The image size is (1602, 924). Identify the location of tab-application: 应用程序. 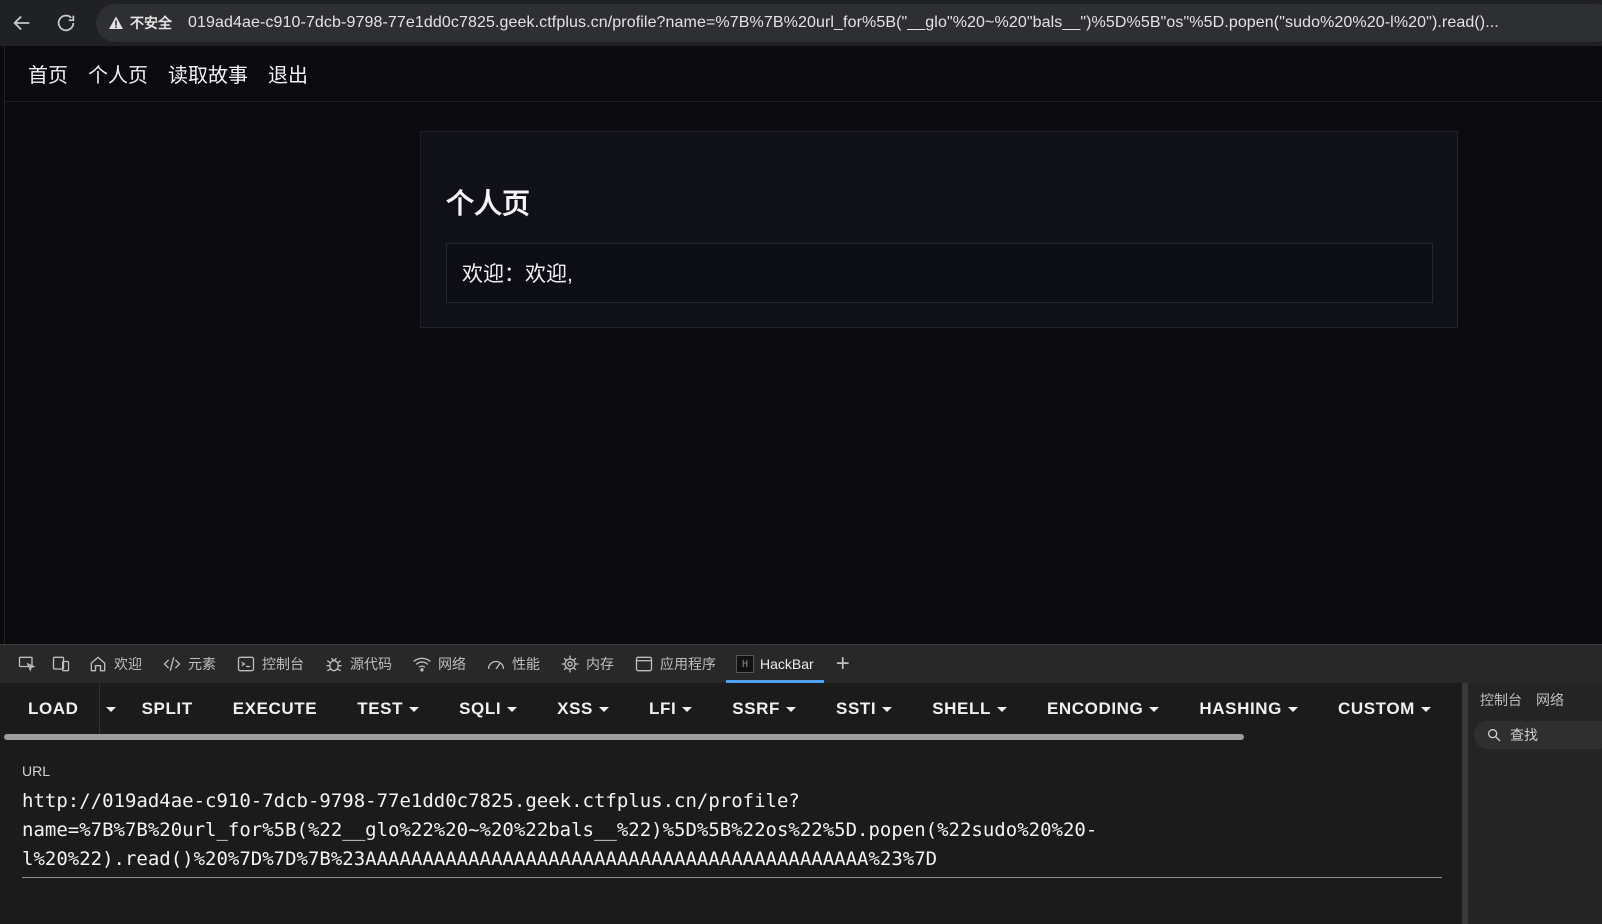
(675, 664).